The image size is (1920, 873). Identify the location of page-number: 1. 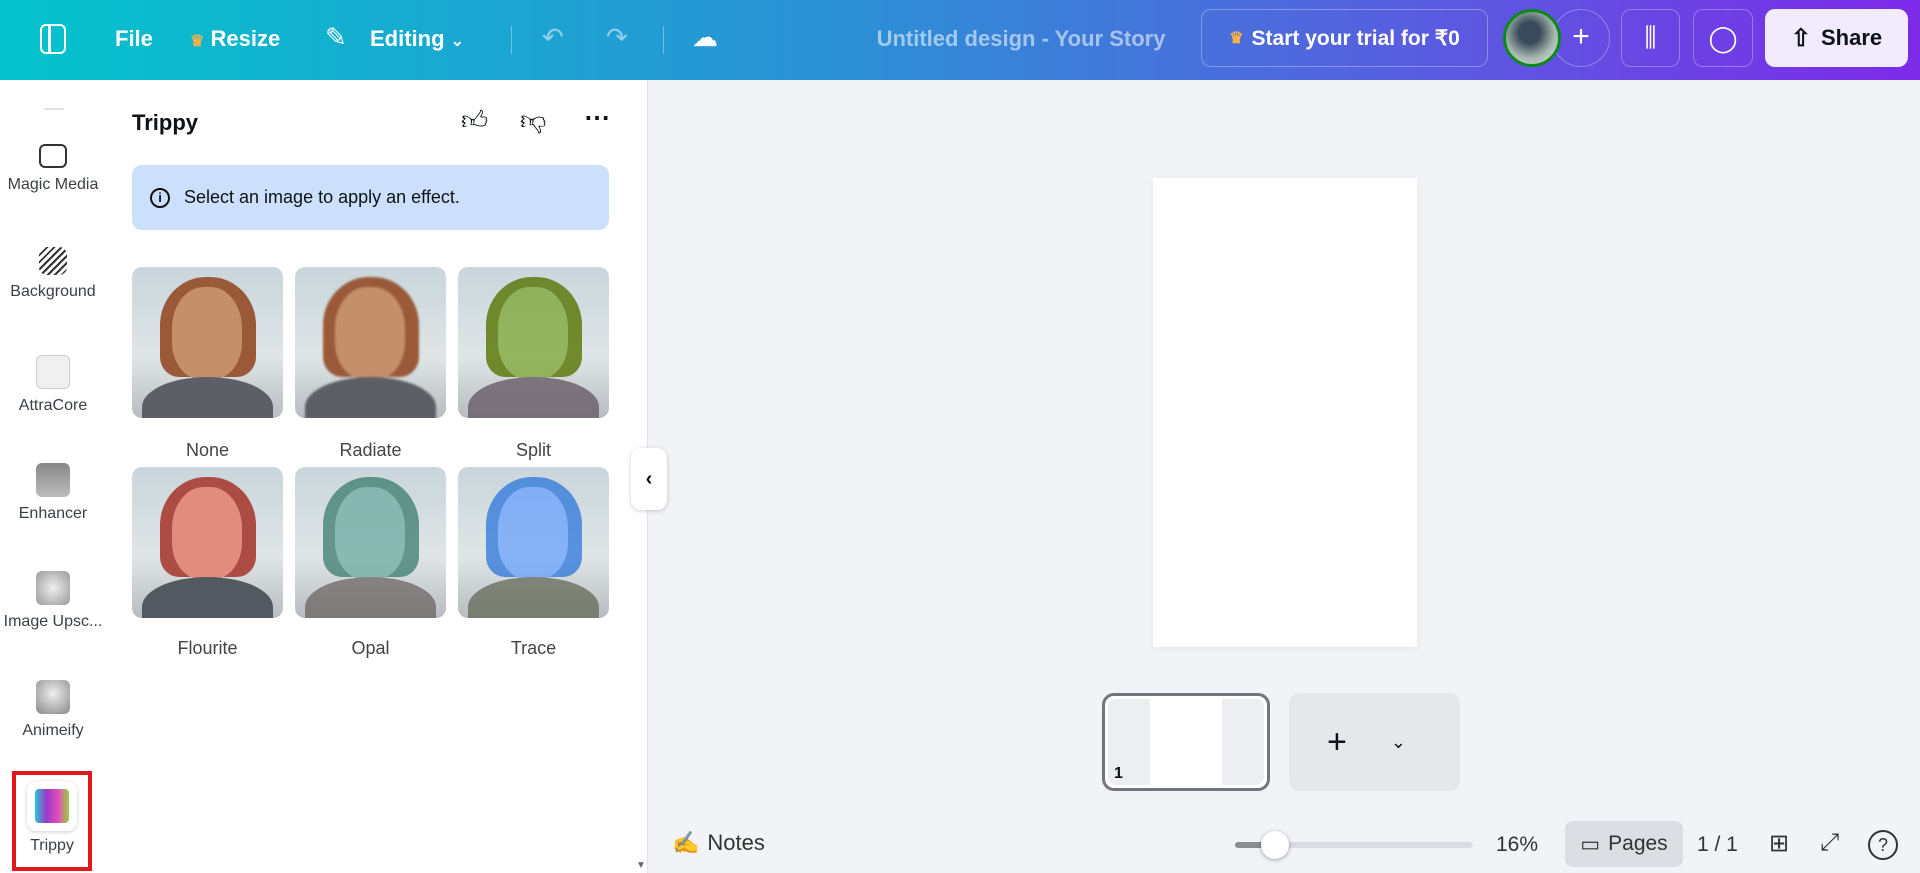
(1118, 773).